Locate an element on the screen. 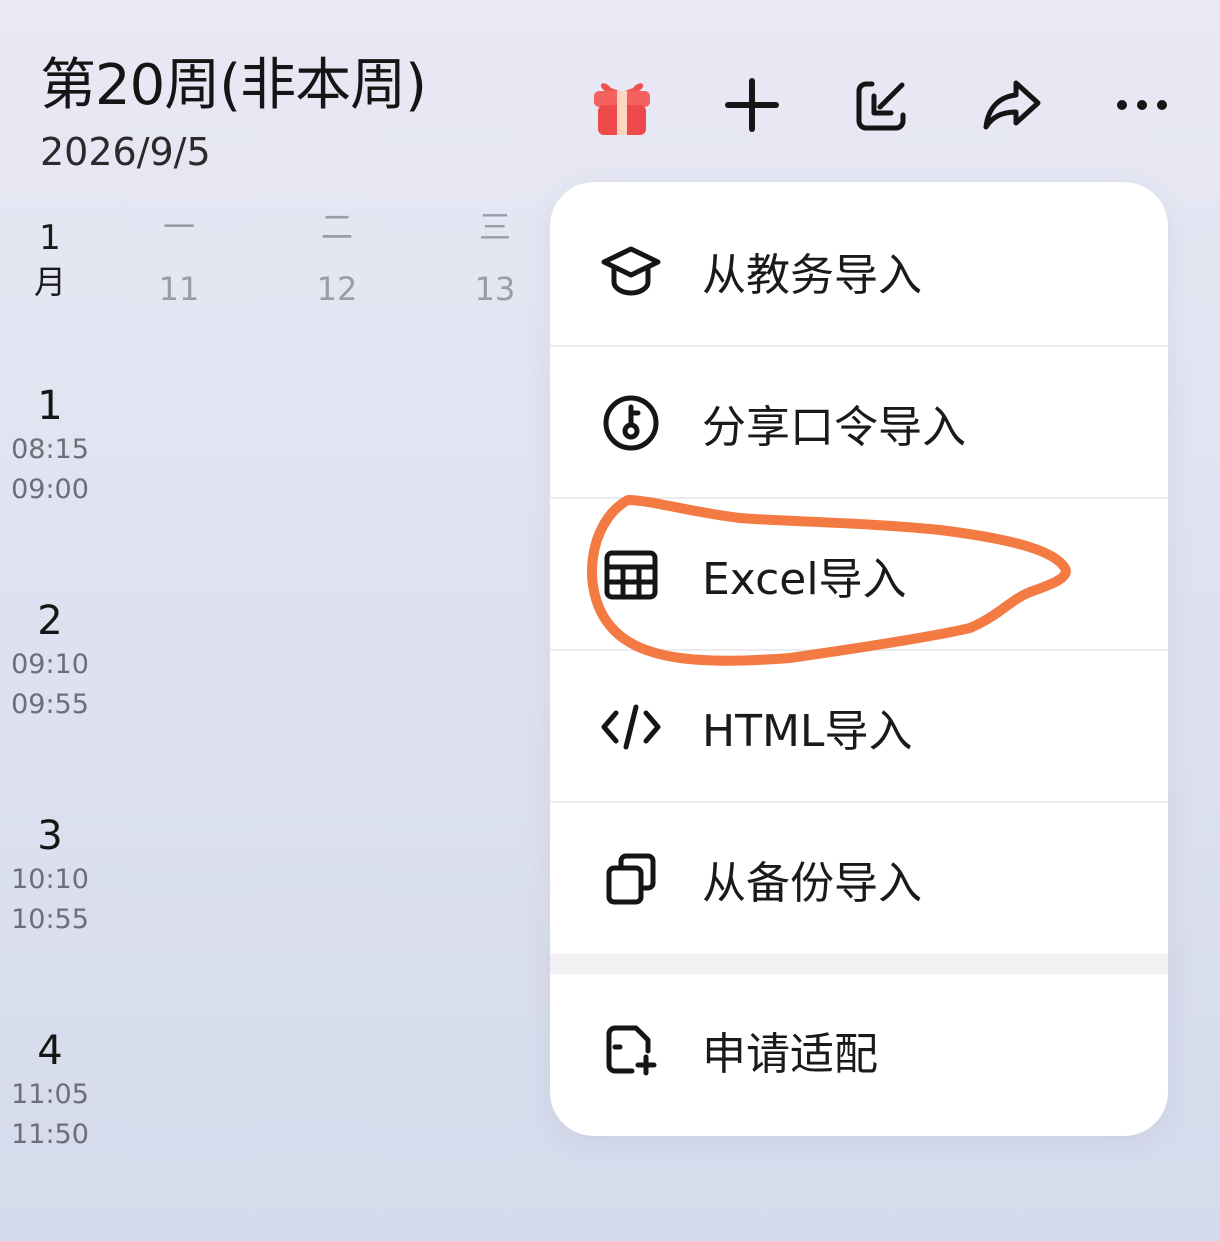 The image size is (1220, 1241). menu-item-label: HTML导入 is located at coordinates (807, 731).